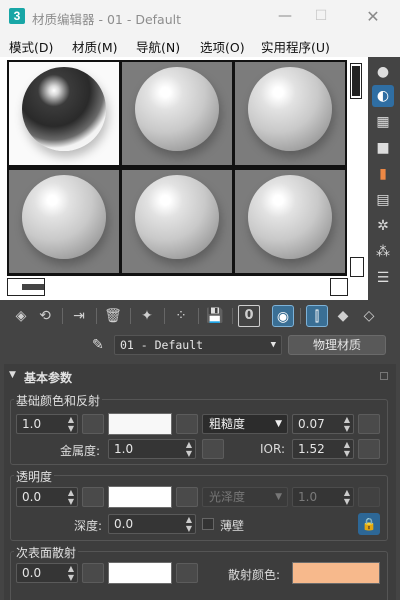 This screenshot has height=600, width=400. Describe the element at coordinates (383, 96) in the screenshot. I see `backlight-icon: ◐` at that location.